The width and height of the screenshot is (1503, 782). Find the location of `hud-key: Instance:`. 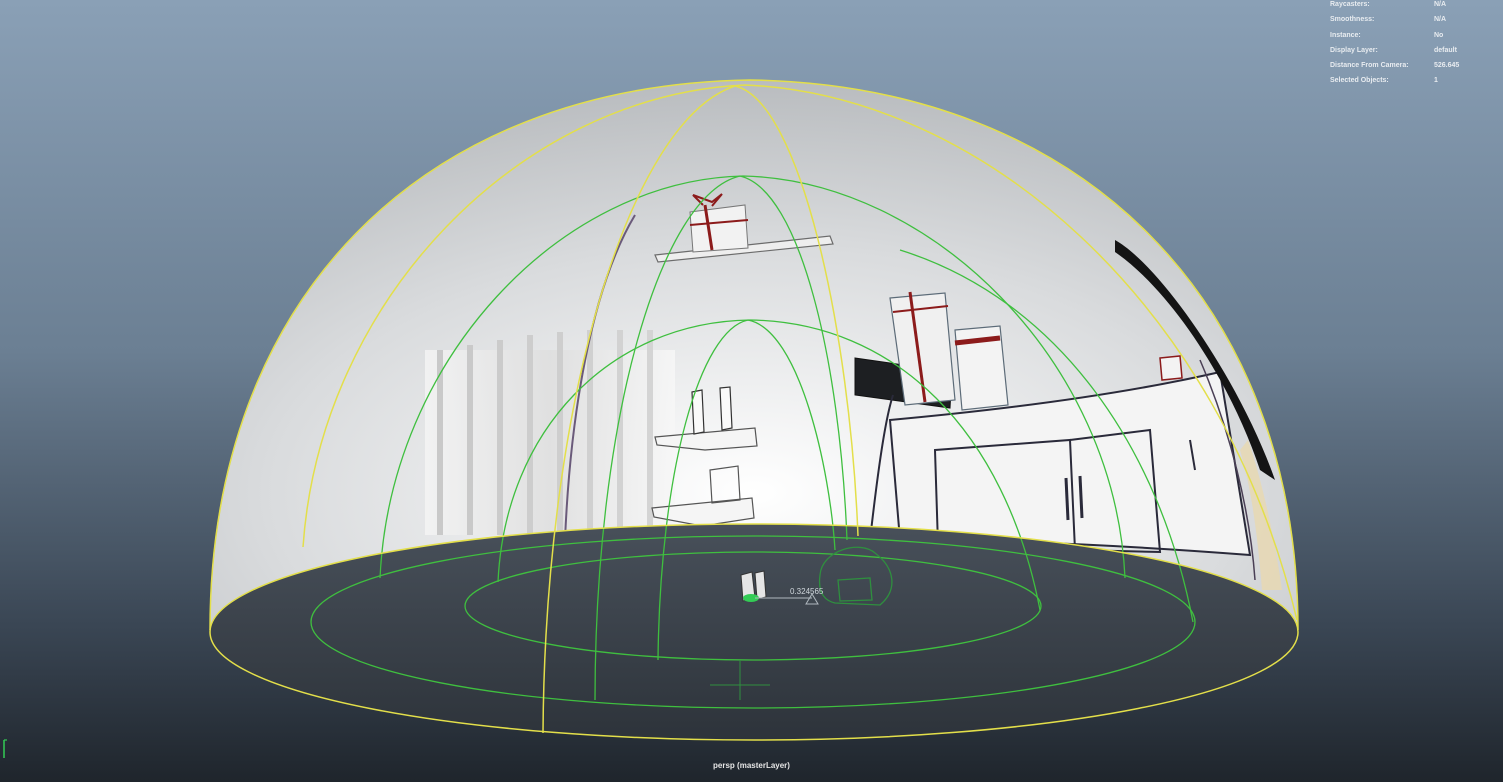

hud-key: Instance: is located at coordinates (1345, 35).